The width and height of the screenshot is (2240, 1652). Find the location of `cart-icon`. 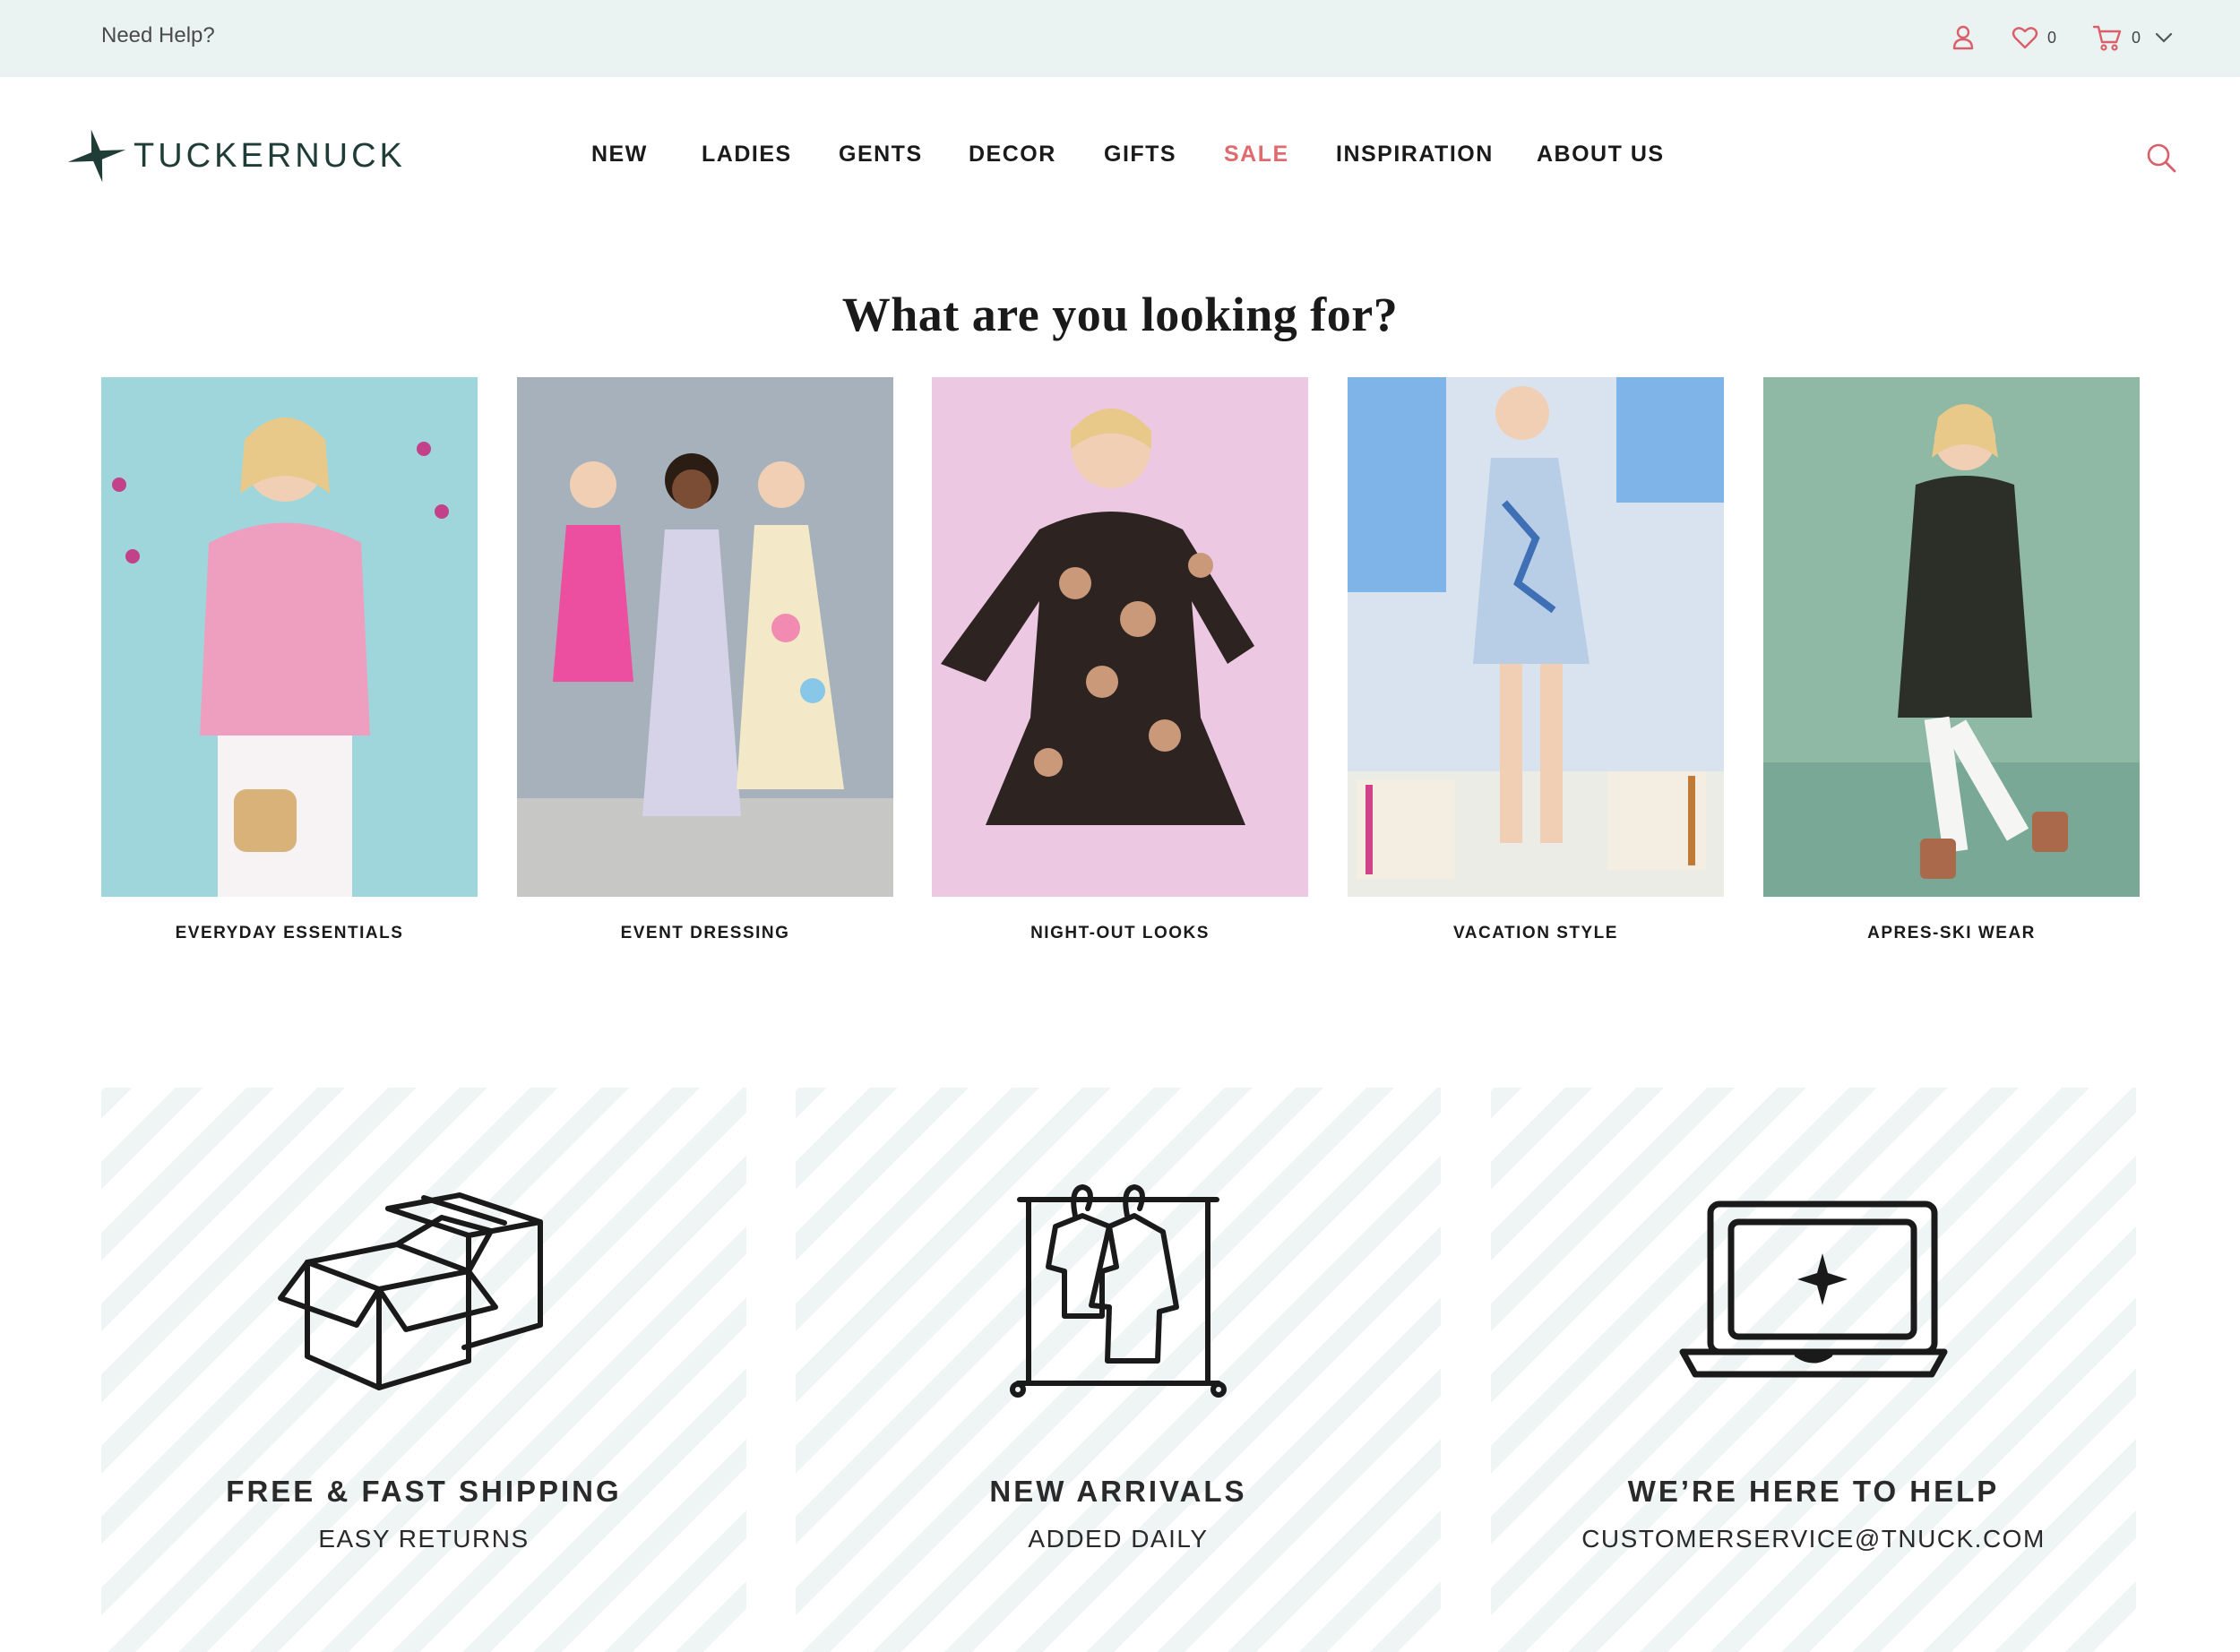

cart-icon is located at coordinates (2107, 38).